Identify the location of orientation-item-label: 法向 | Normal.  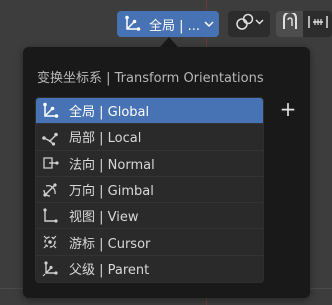
(112, 165).